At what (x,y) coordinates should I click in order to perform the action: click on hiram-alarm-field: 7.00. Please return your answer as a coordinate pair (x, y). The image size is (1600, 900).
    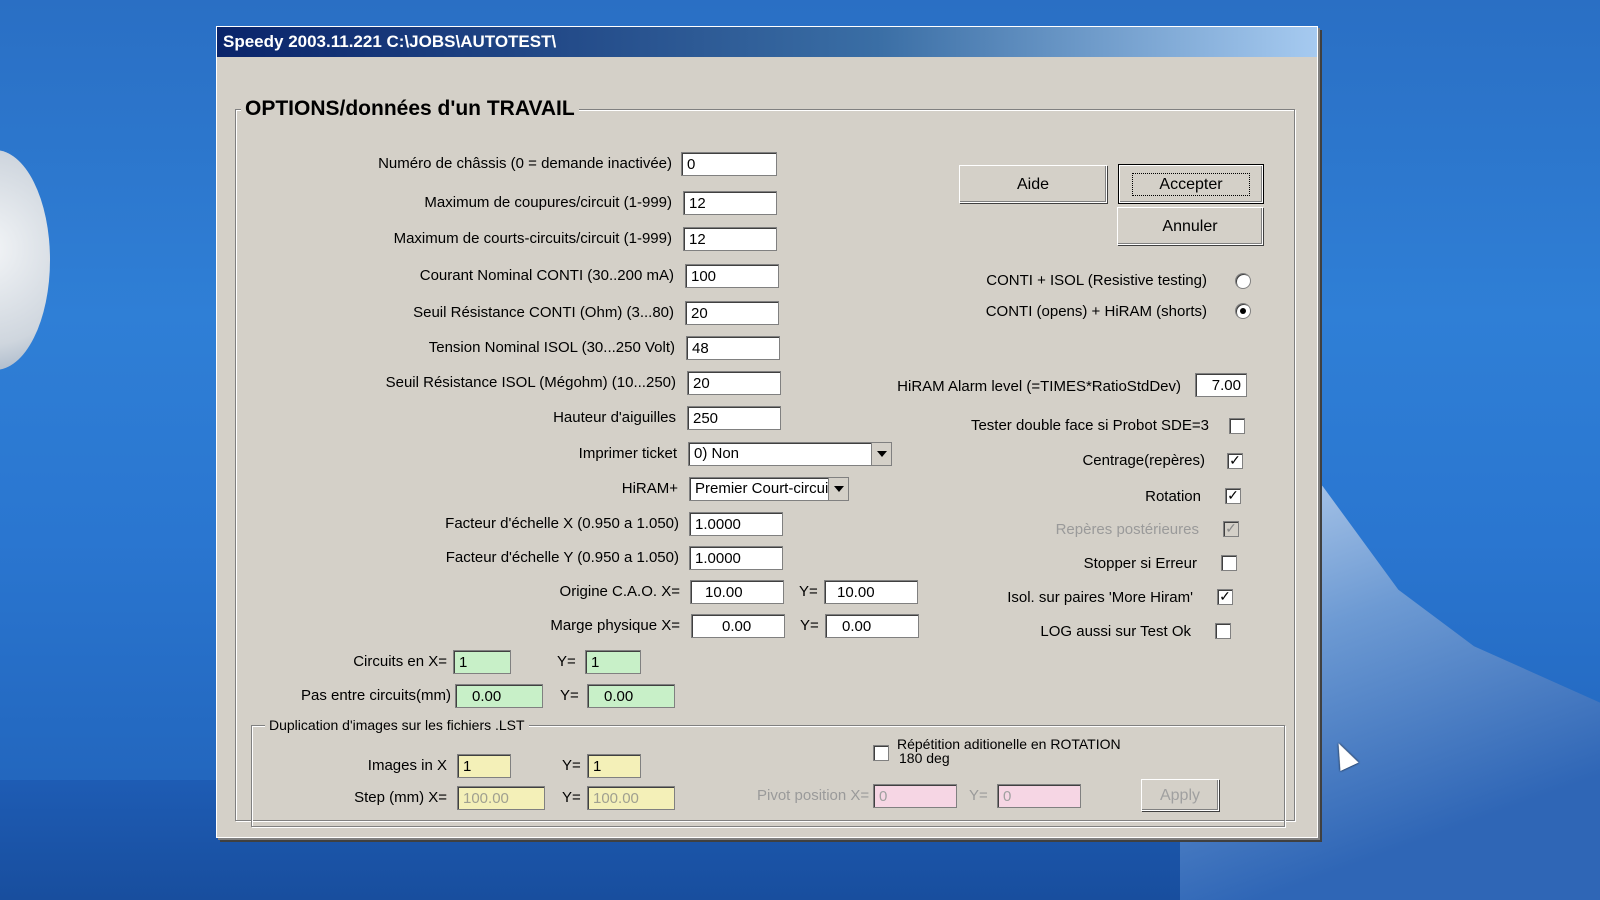
    Looking at the image, I should click on (1221, 385).